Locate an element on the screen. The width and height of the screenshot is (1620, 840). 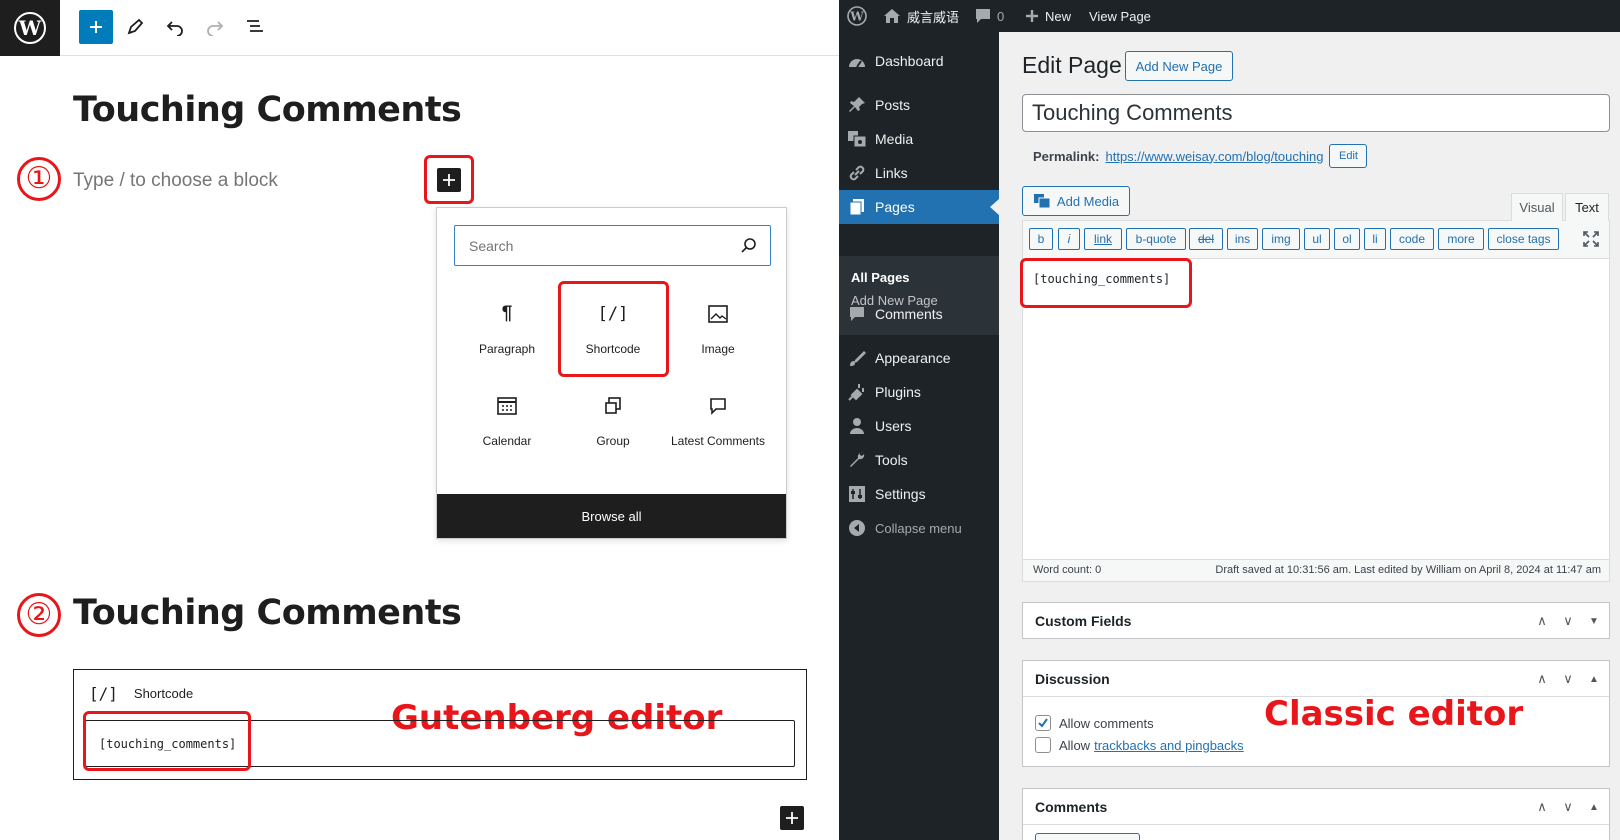
menu-settings: Settings is located at coordinates (919, 494).